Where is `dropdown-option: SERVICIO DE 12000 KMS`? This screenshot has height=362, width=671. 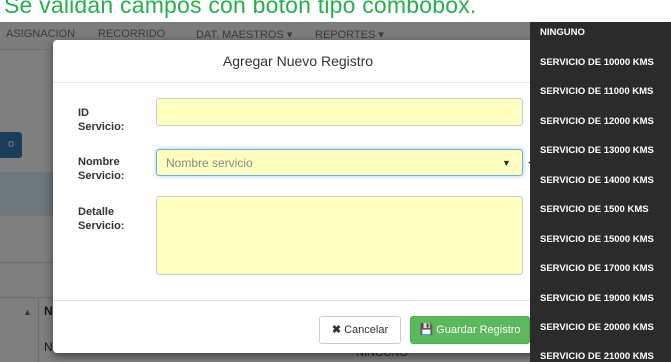
dropdown-option: SERVICIO DE 12000 KMS is located at coordinates (600, 129).